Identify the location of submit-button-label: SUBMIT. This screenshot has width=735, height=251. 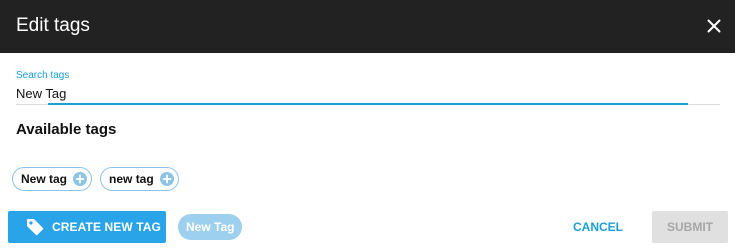
(690, 227).